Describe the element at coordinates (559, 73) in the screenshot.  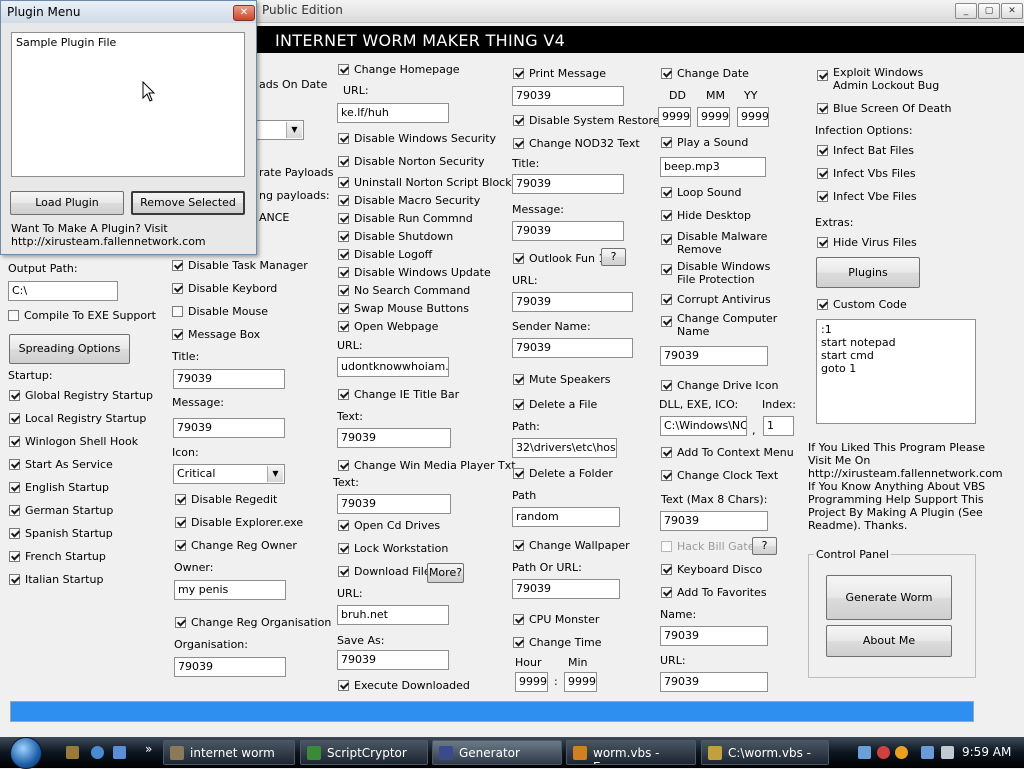
I see `print-message-checkbox: Print Message` at that location.